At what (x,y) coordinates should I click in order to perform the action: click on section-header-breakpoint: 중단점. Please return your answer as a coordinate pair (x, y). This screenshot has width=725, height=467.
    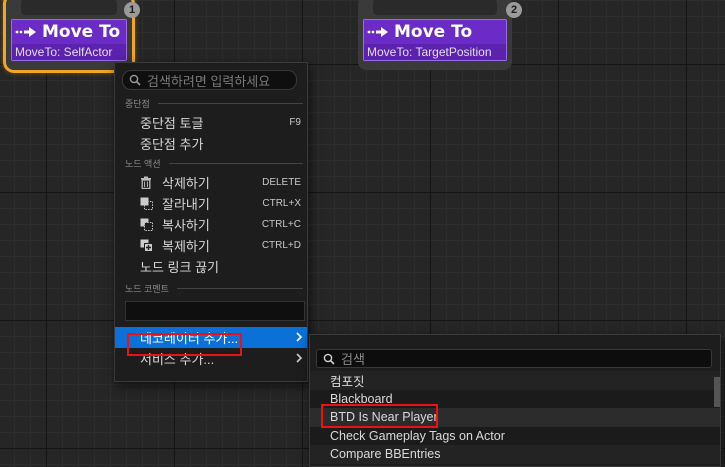
    Looking at the image, I should click on (211, 103).